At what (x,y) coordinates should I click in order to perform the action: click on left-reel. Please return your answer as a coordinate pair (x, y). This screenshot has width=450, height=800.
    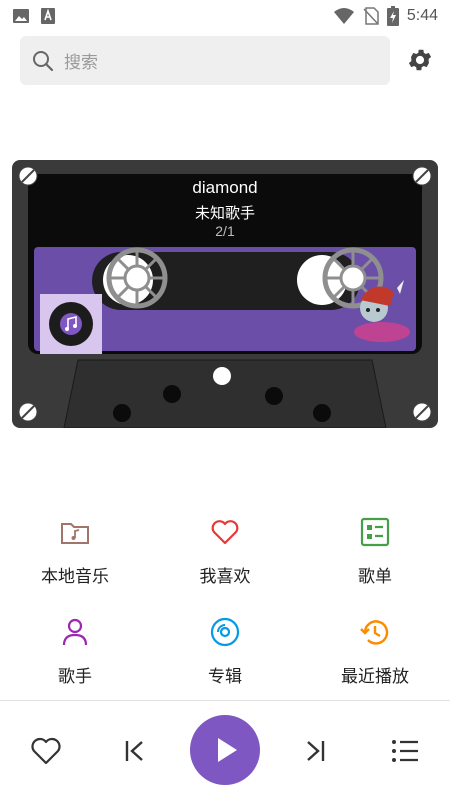
    Looking at the image, I should click on (137, 278).